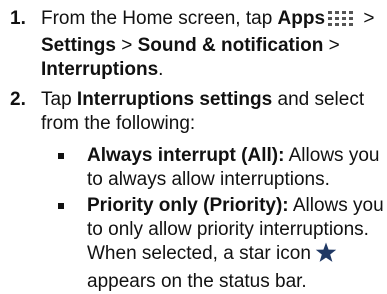 This screenshot has height=294, width=387. Describe the element at coordinates (174, 99) in the screenshot. I see `interruptions-settings-label: Interruptions settings` at that location.